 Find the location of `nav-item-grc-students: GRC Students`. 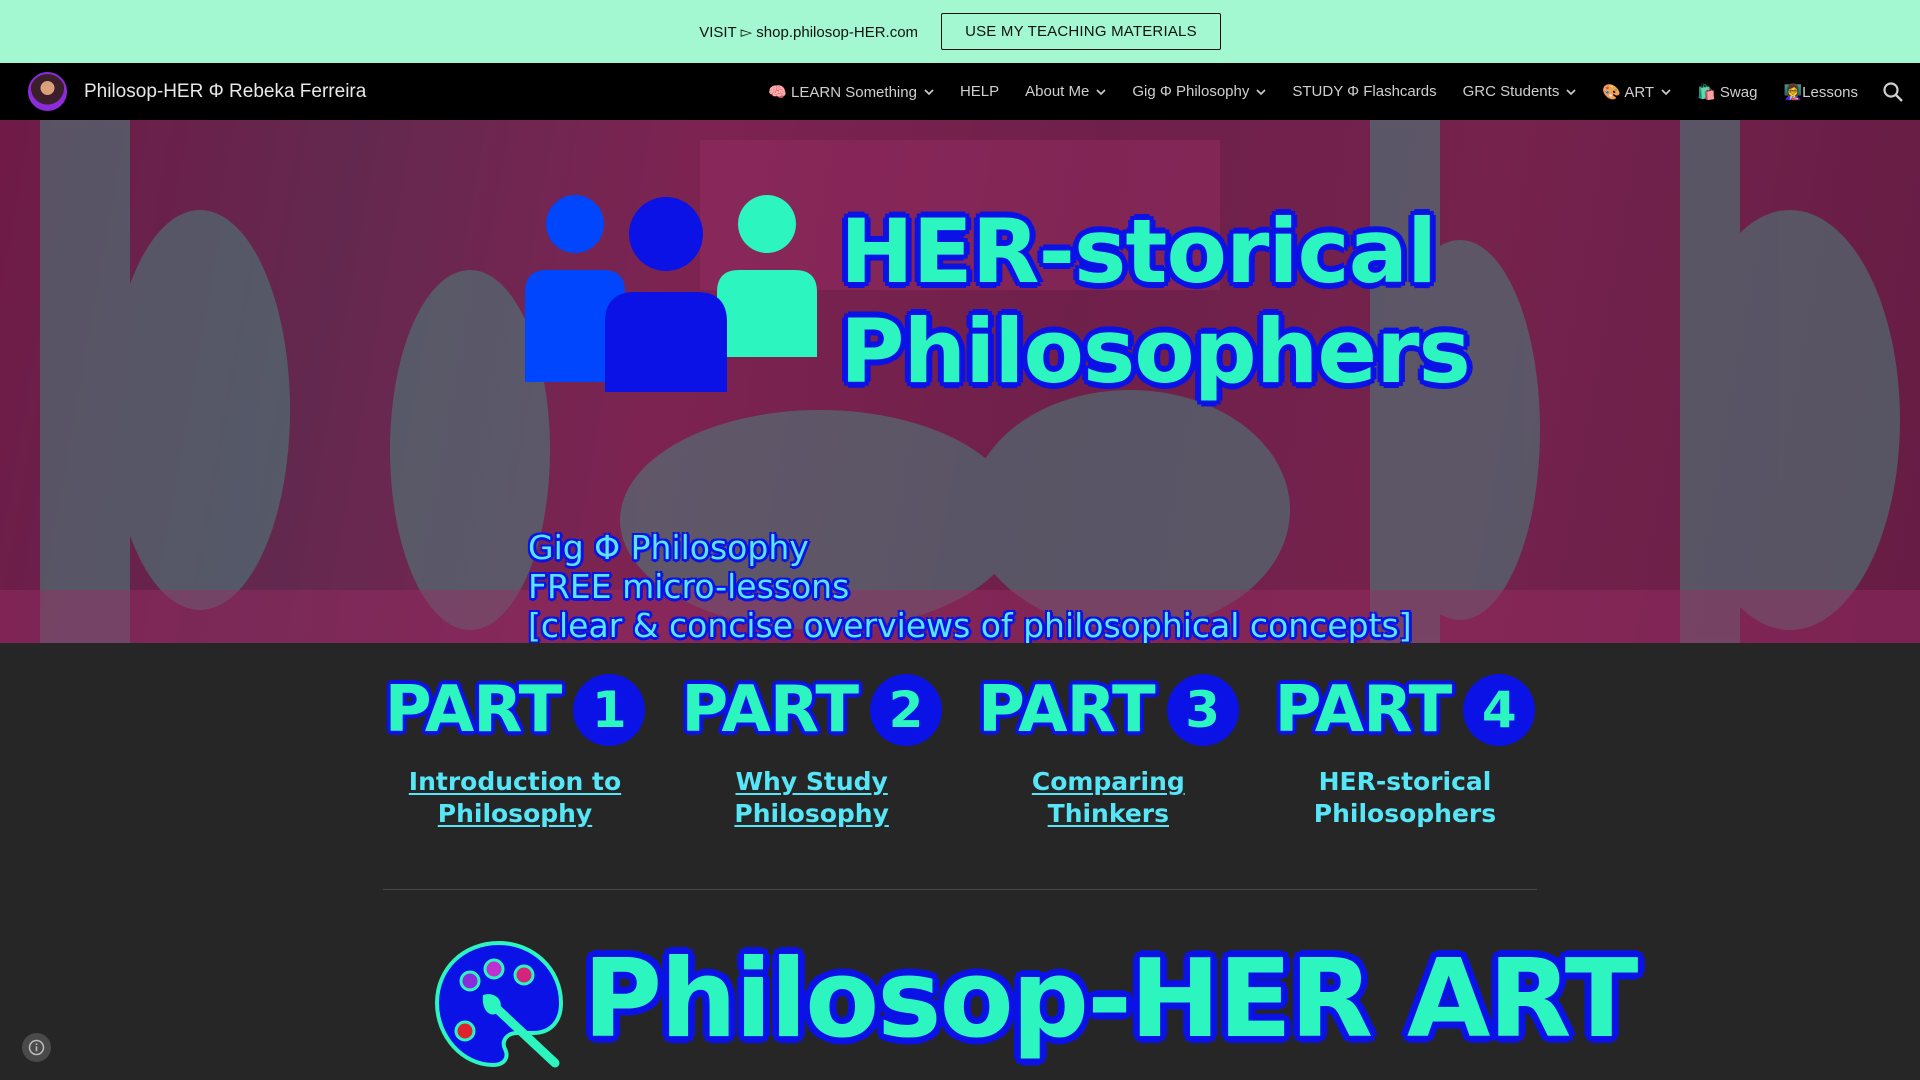

nav-item-grc-students: GRC Students is located at coordinates (1520, 91).